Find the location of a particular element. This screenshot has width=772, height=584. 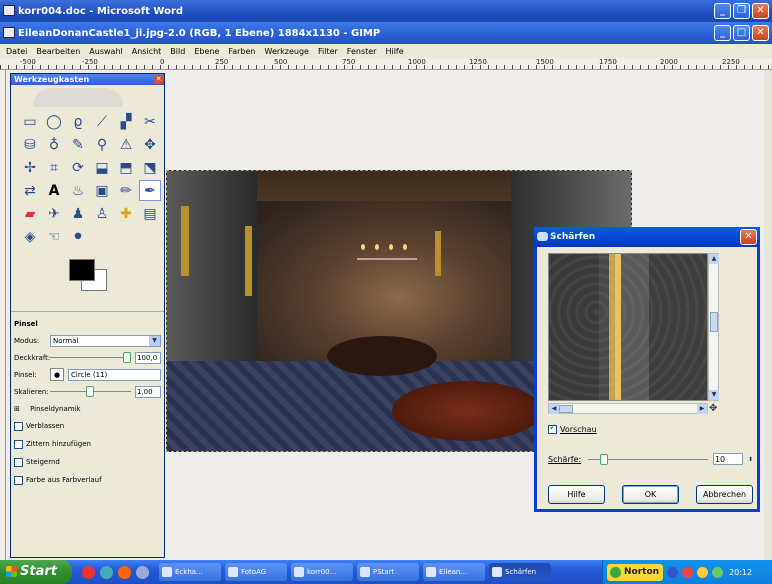

menu-hilfe: Hilfe is located at coordinates (394, 51).